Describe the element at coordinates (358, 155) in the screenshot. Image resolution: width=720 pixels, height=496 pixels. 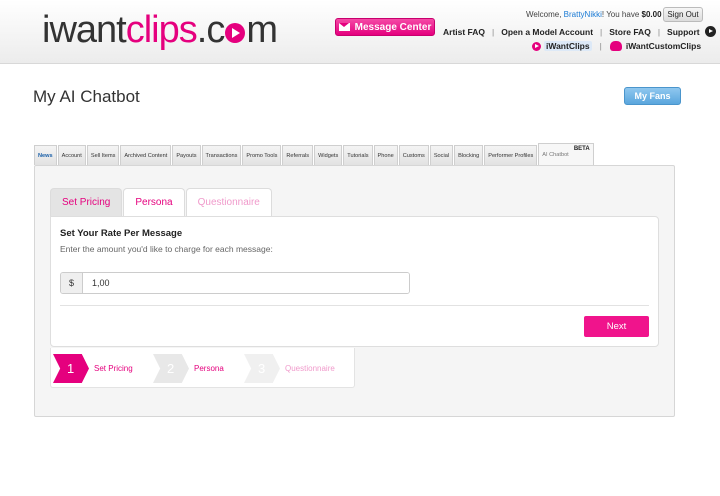
I see `tab-tutorials: Tutorials` at that location.